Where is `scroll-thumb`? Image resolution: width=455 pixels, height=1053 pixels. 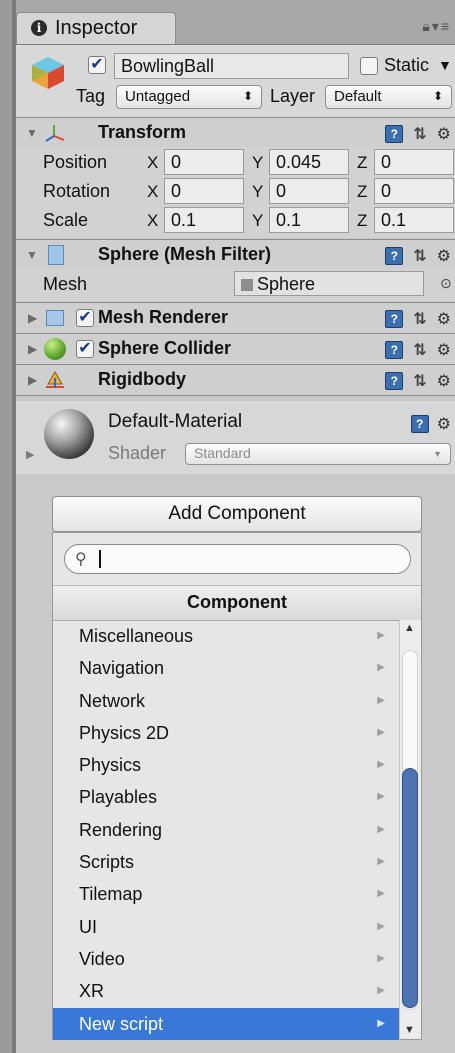 scroll-thumb is located at coordinates (410, 888).